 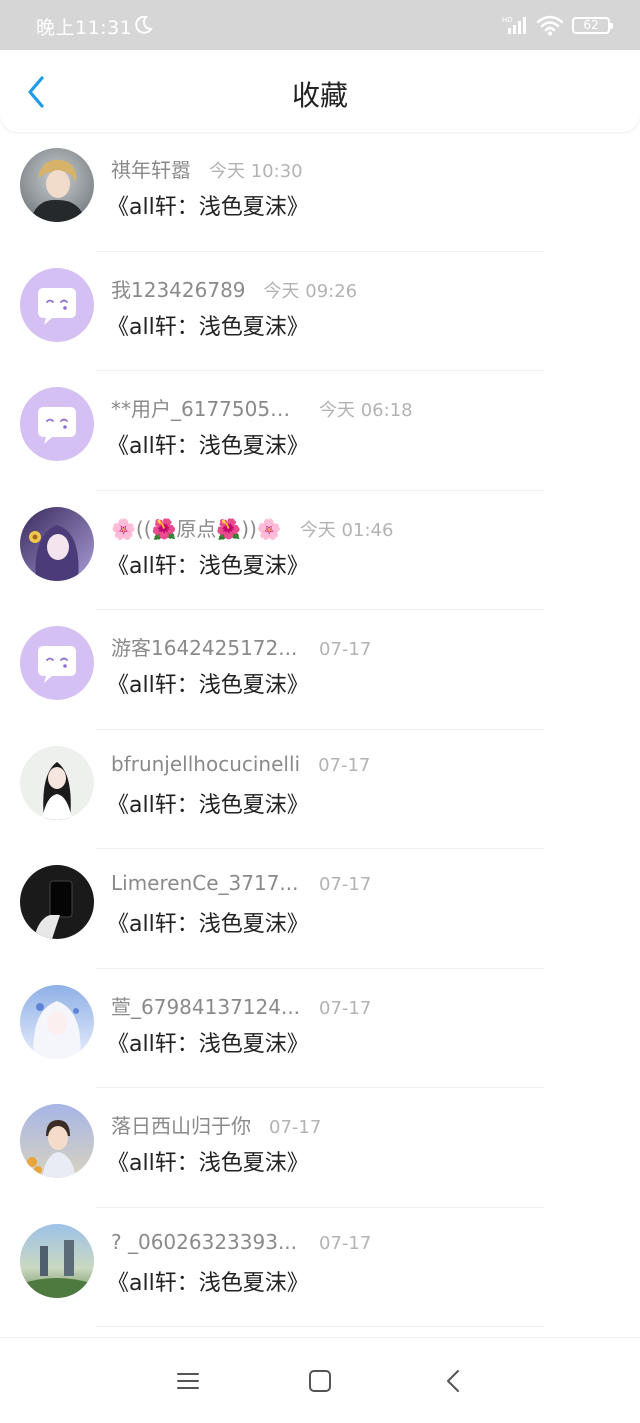 I want to click on username: 落日西山归于你, so click(x=181, y=1126).